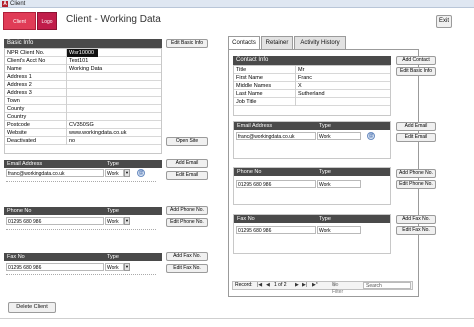  Describe the element at coordinates (19, 77) in the screenshot. I see `basic-field-label: Address 1` at that location.